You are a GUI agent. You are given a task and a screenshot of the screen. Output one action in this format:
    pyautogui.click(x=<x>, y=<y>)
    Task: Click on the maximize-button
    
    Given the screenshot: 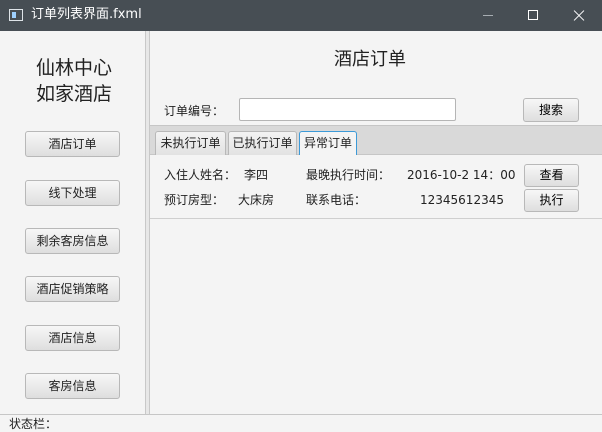 What is the action you would take?
    pyautogui.click(x=533, y=15)
    